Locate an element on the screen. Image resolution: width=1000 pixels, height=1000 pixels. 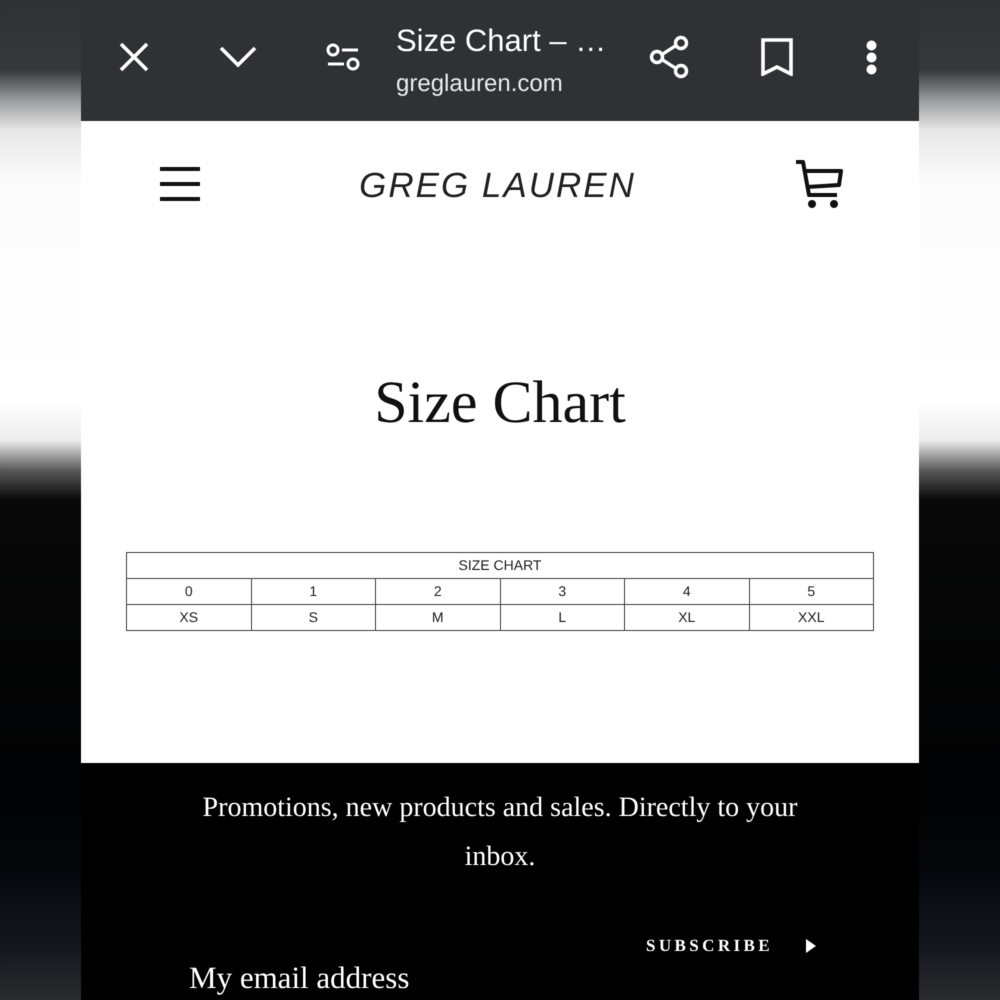
menu-icon is located at coordinates (180, 184).